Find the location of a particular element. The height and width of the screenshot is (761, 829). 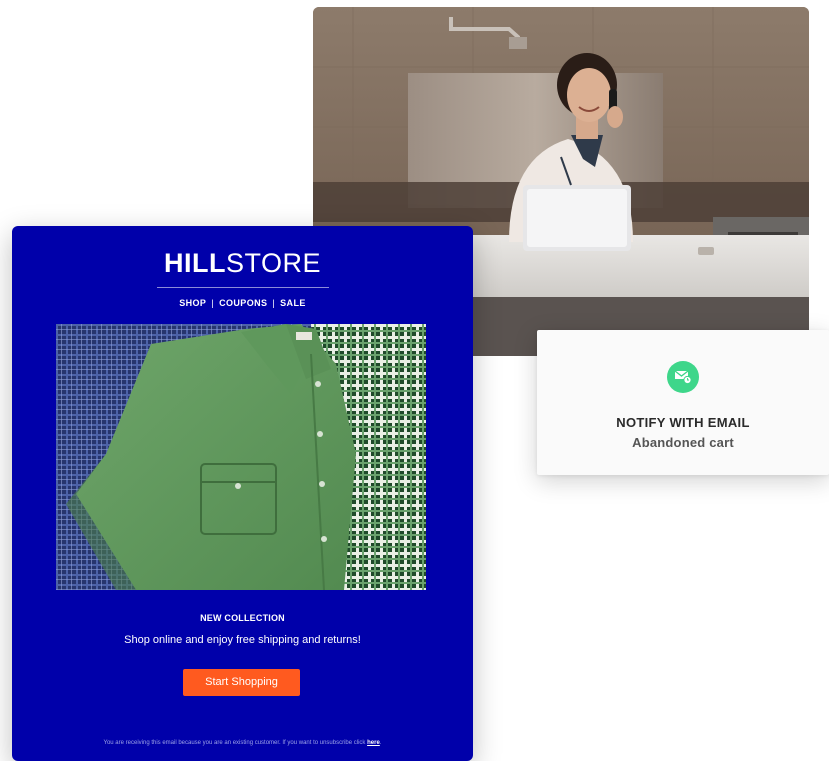

start-shopping-button: Start Shopping is located at coordinates (241, 682).